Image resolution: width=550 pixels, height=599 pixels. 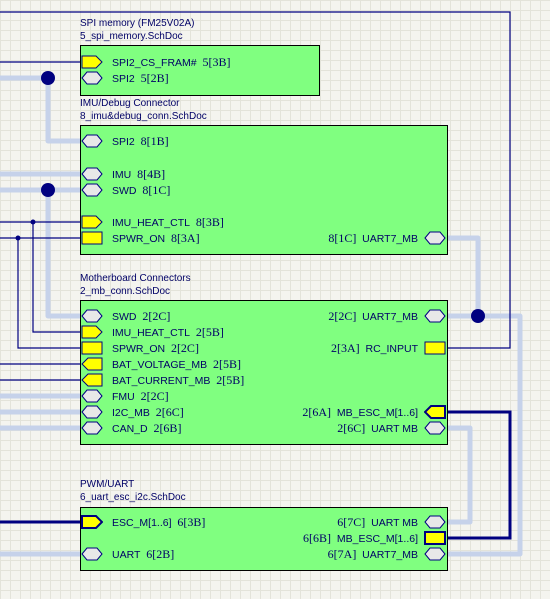 I want to click on port-spi2: SPI2 5[2B], so click(x=140, y=78).